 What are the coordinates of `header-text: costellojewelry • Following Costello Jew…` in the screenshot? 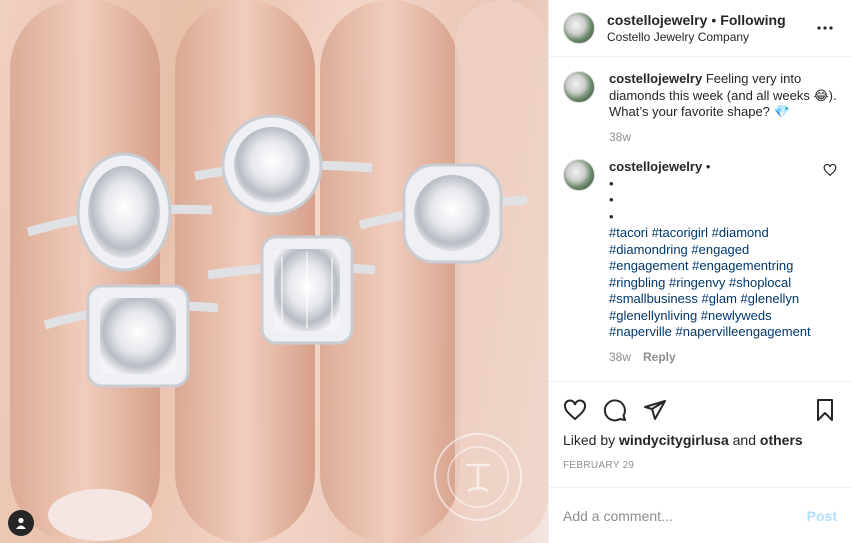 It's located at (710, 28).